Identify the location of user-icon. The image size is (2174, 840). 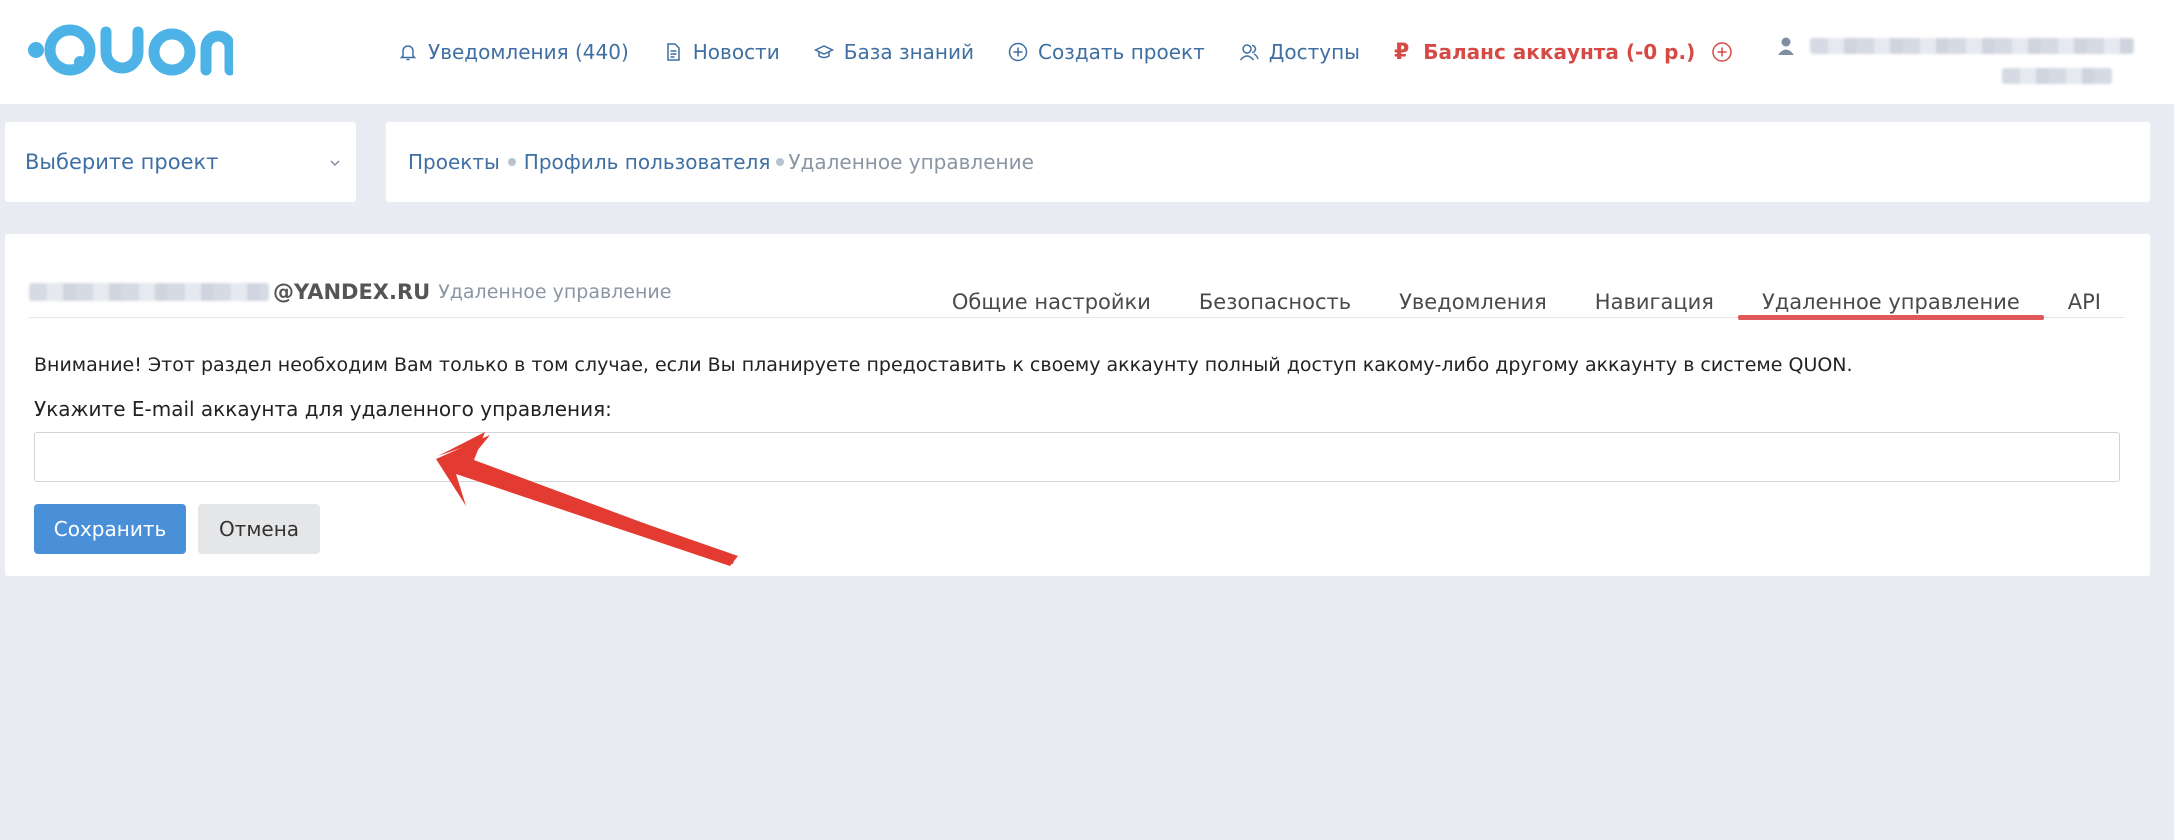
(1786, 46).